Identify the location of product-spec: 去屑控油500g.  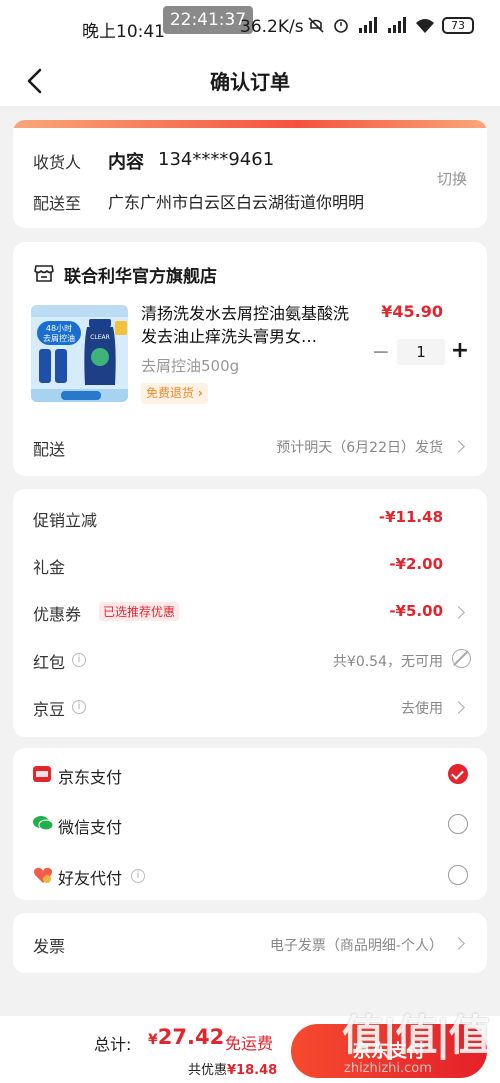
(190, 366).